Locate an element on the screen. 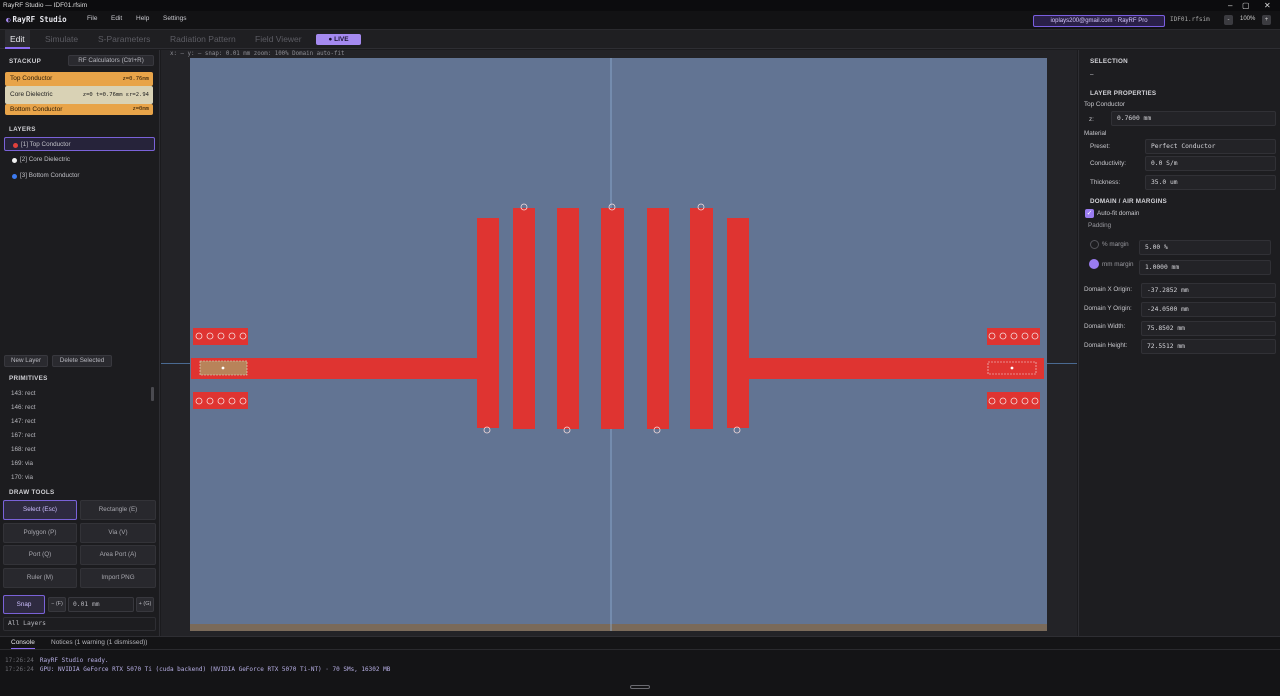  domain-width-field: 75.8502 mm is located at coordinates (1208, 328).